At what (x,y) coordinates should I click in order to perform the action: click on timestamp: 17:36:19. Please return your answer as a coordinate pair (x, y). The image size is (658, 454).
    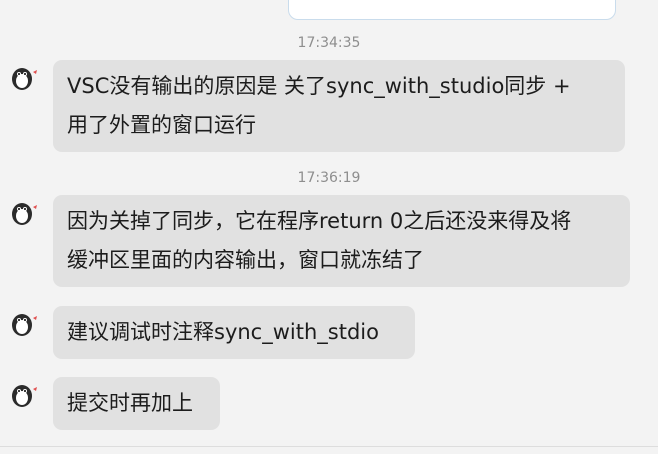
    Looking at the image, I should click on (329, 178).